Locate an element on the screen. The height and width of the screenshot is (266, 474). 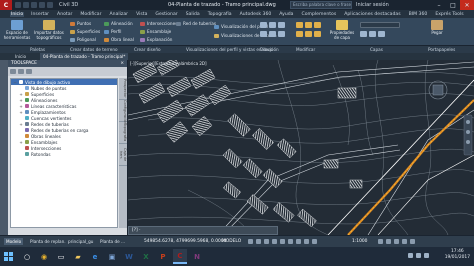
folder-icon: ▰ is located at coordinates (78, 256).